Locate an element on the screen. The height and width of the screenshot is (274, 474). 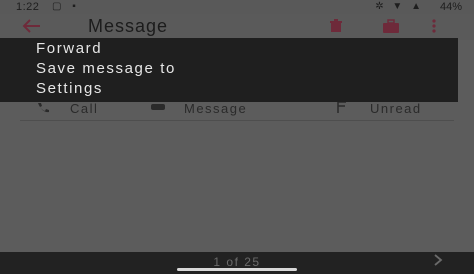
chevron-right-icon is located at coordinates (438, 261).